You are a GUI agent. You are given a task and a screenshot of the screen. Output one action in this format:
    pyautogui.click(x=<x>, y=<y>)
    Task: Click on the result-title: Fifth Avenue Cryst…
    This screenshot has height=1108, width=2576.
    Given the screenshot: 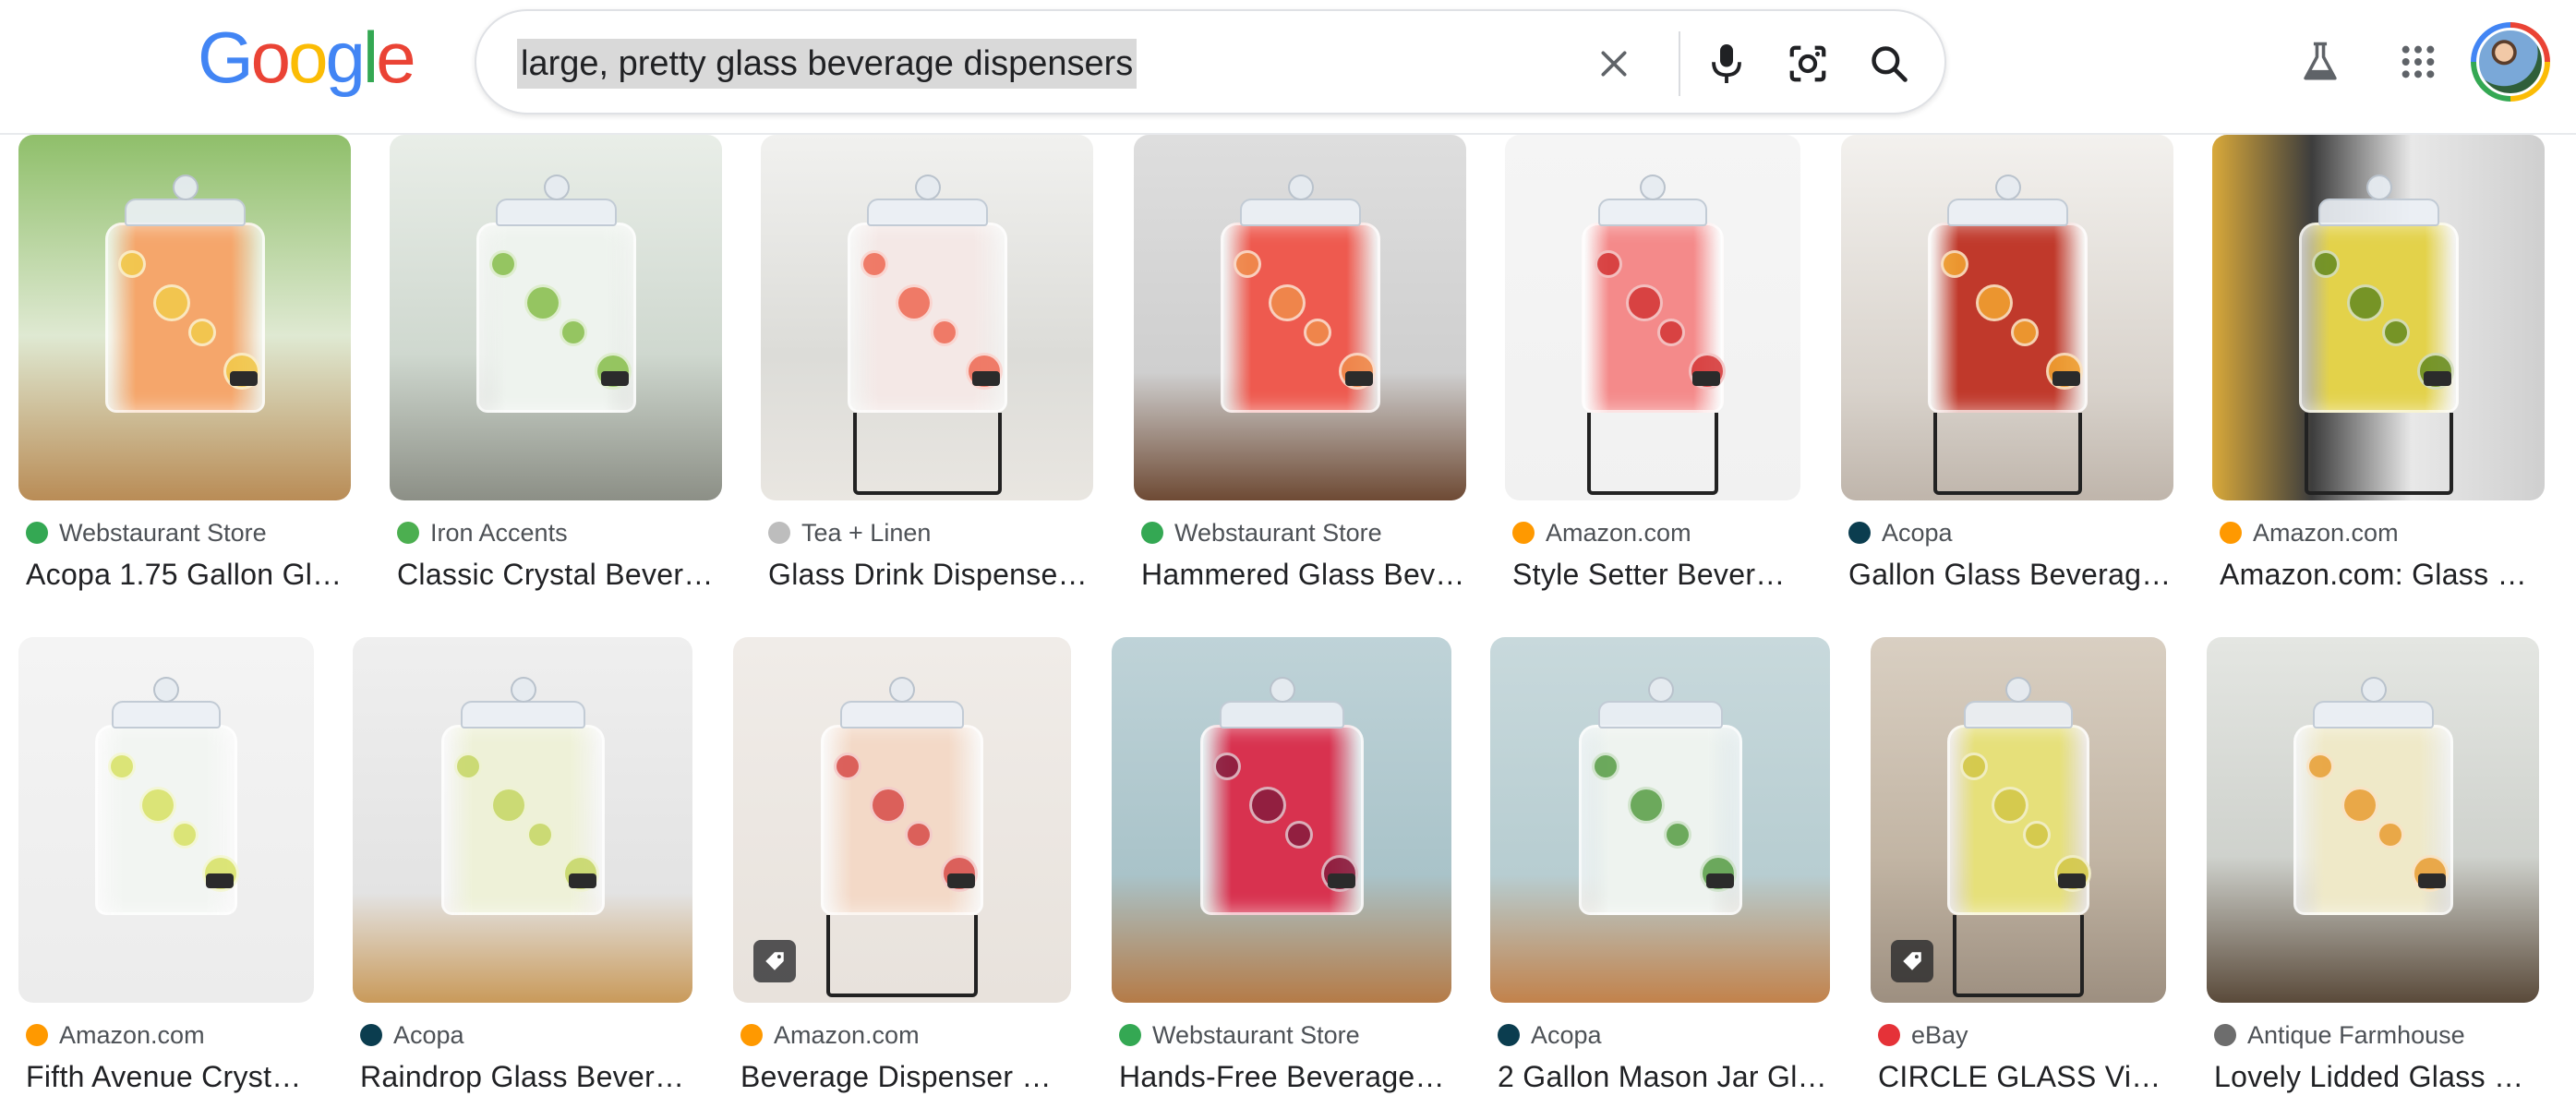 What is the action you would take?
    pyautogui.click(x=170, y=1076)
    